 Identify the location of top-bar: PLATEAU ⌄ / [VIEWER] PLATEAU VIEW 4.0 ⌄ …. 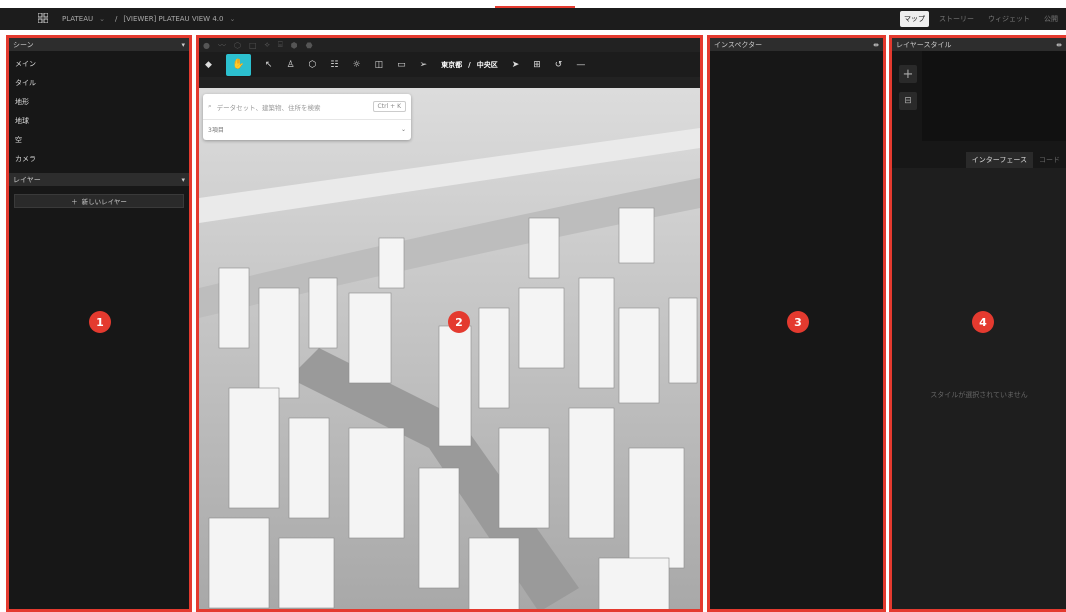
(533, 19).